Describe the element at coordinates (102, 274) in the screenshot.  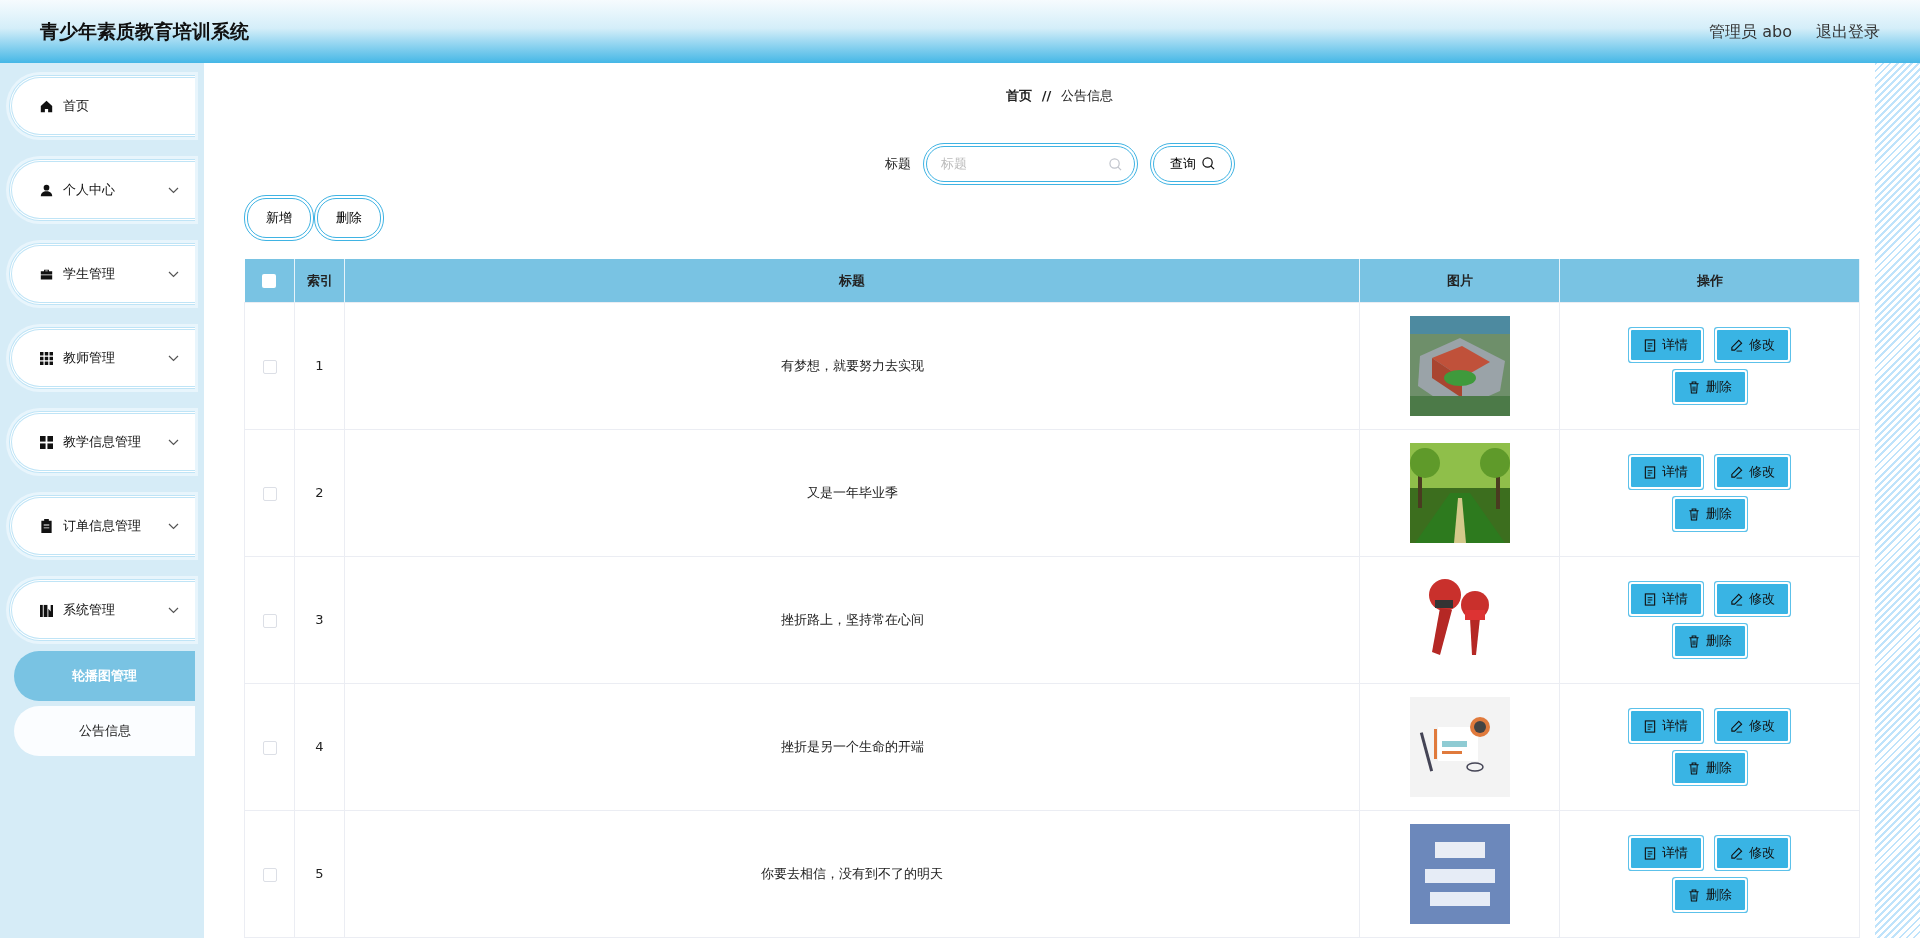
I see `sidebar-item: 学生管理` at that location.